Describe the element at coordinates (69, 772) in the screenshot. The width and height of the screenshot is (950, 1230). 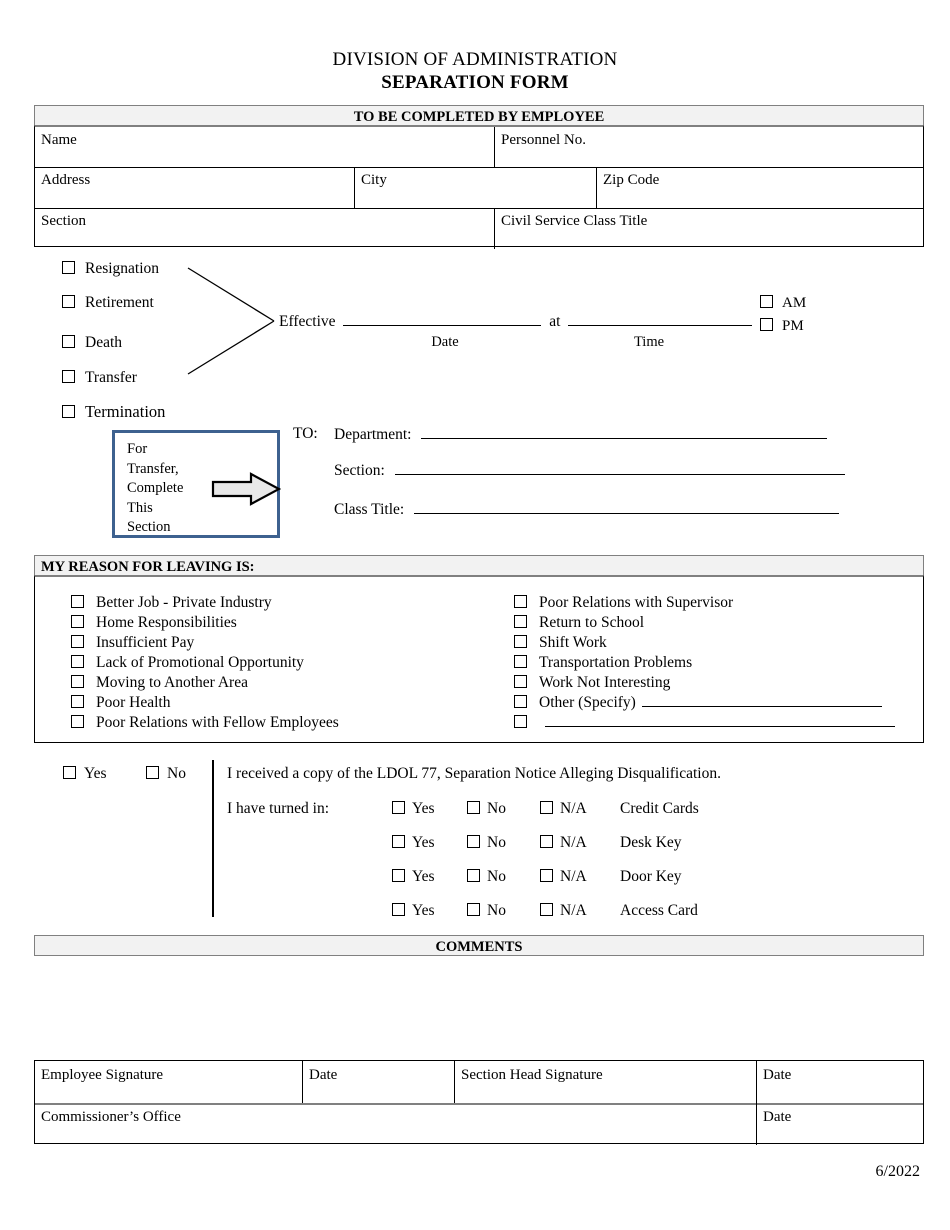
I see `checkbox-ldol-receipt-yes` at that location.